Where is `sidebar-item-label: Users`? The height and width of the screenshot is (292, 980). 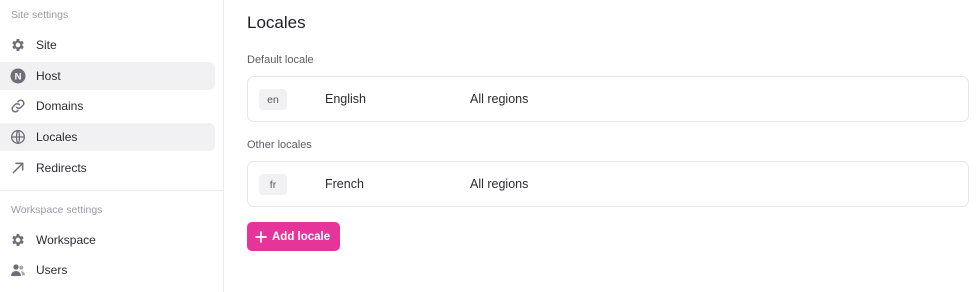
sidebar-item-label: Users is located at coordinates (52, 270).